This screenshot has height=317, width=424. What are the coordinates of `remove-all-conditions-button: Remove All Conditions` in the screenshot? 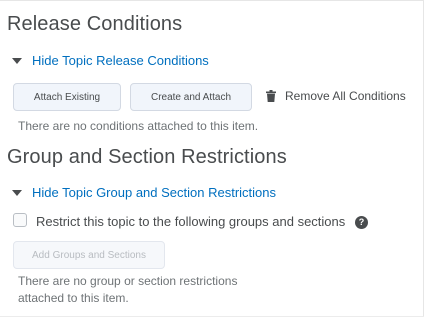 It's located at (336, 96).